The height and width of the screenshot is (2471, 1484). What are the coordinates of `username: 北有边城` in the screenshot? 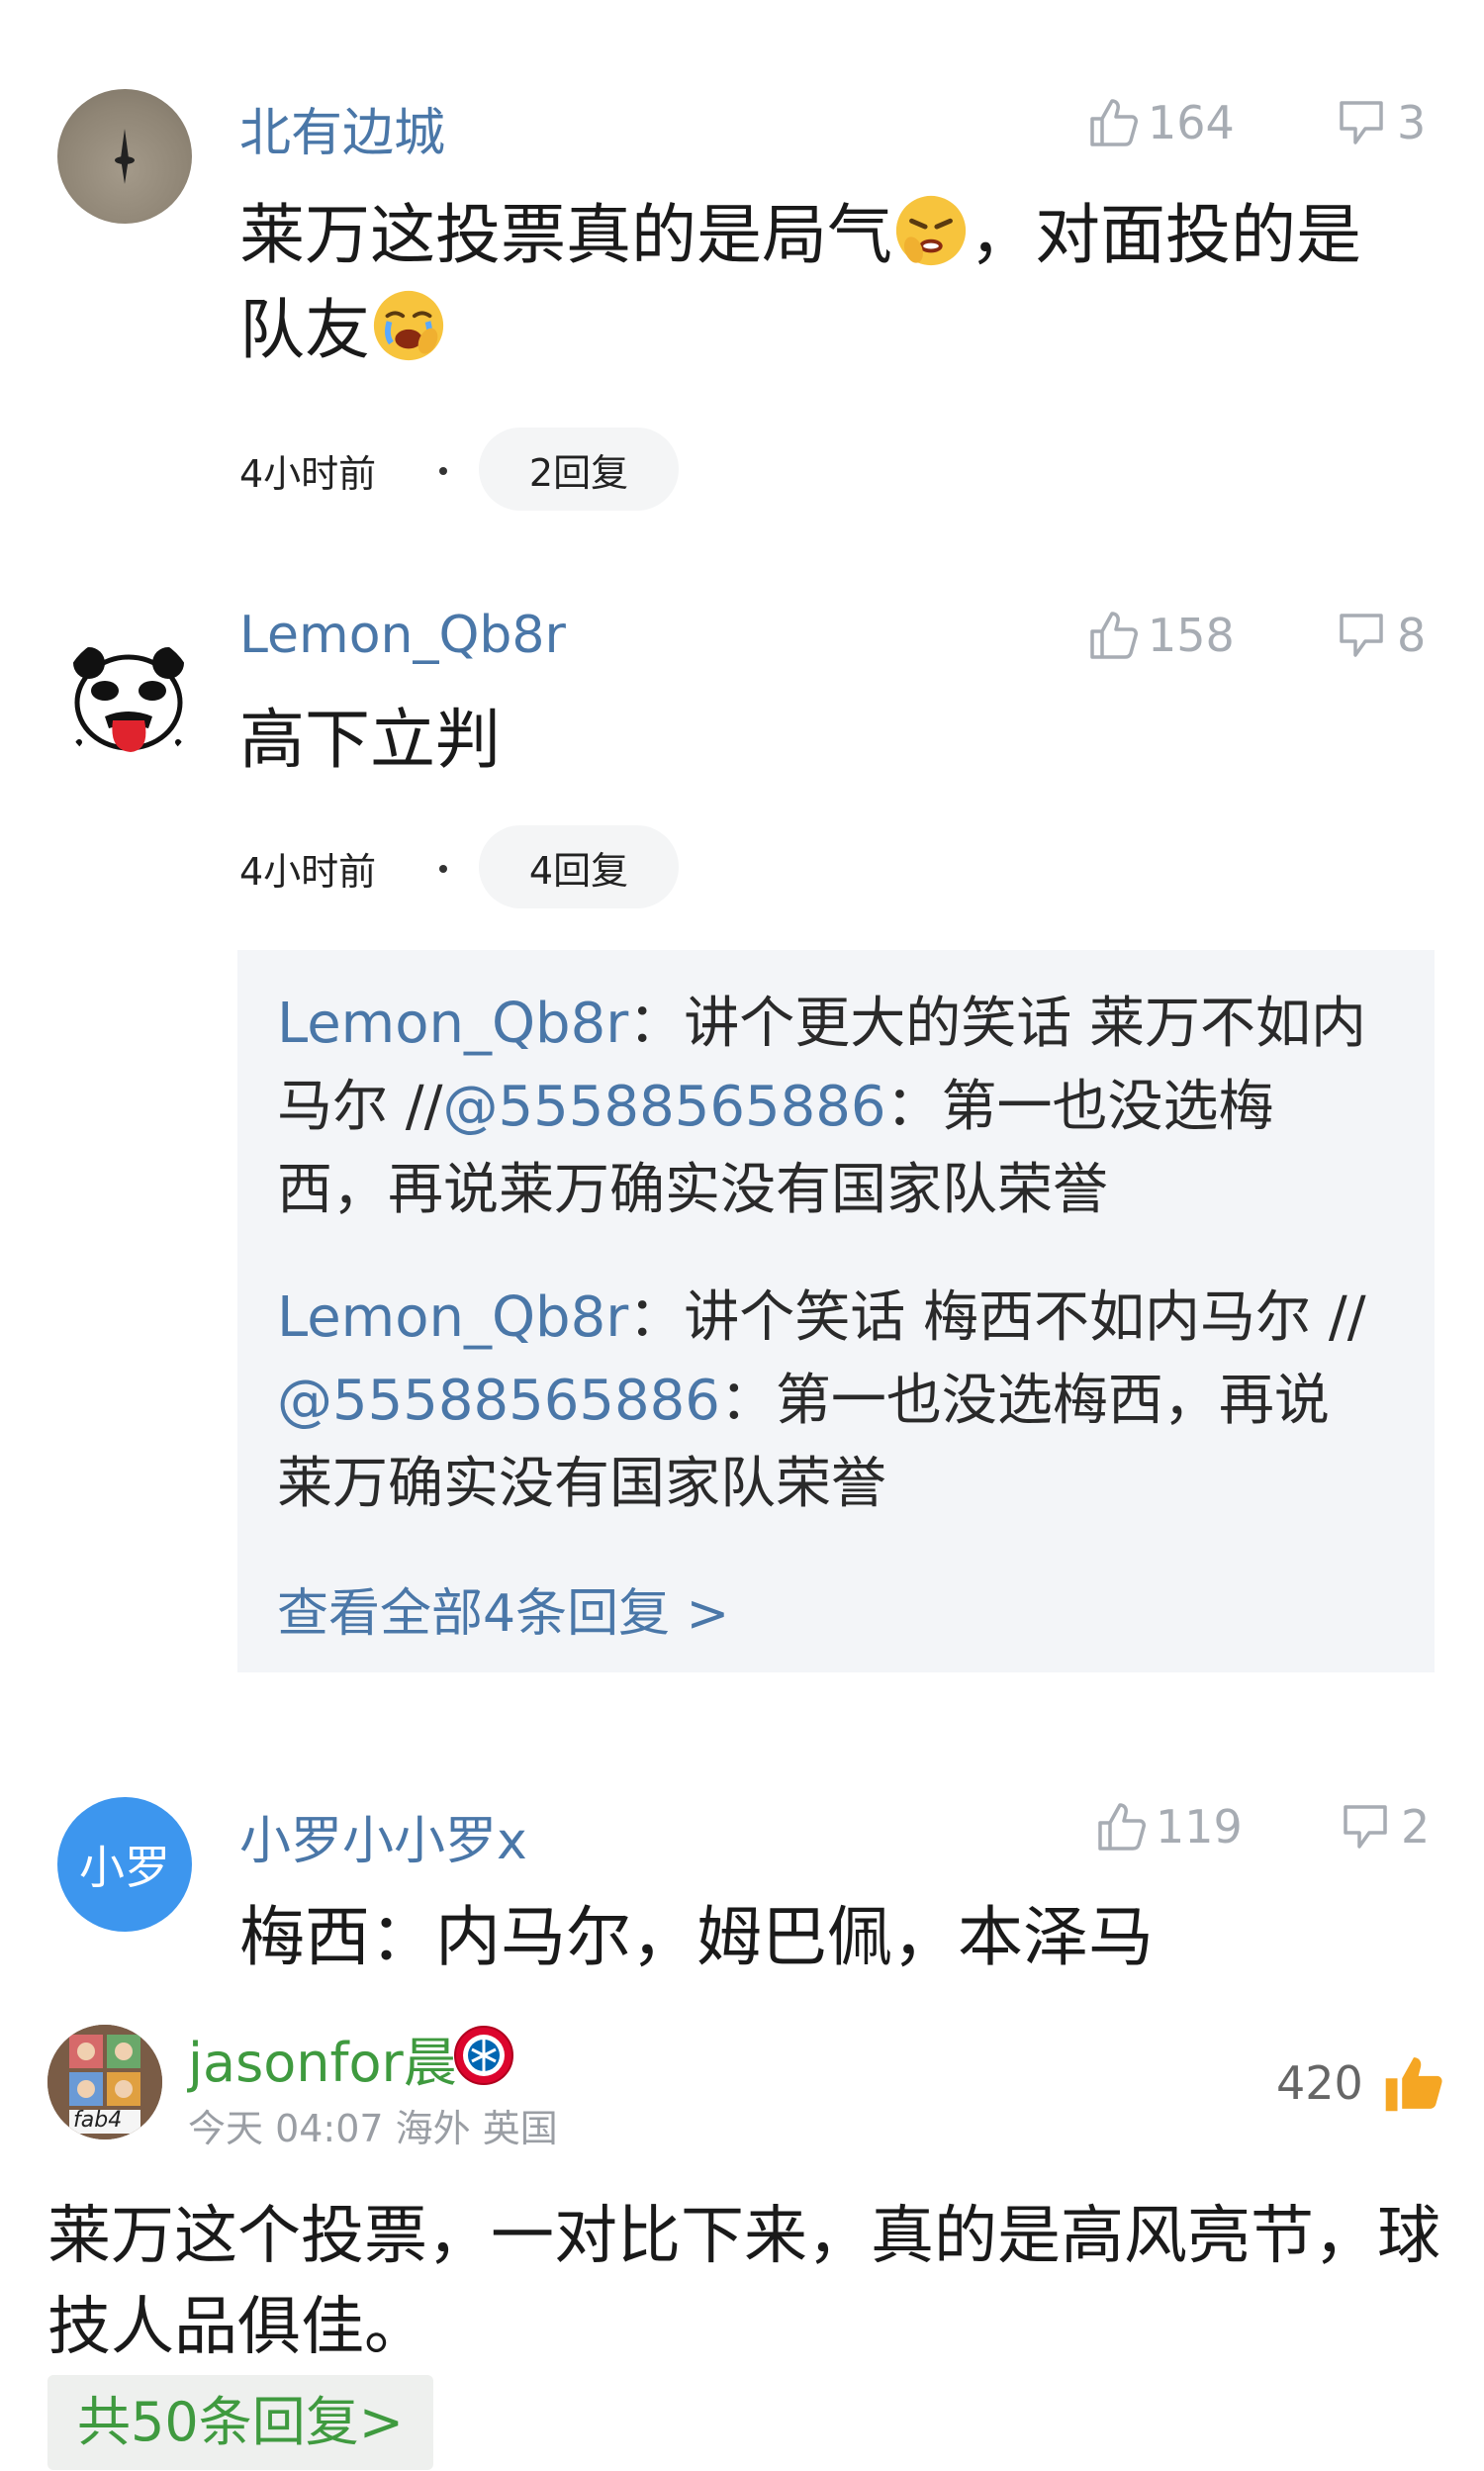 It's located at (342, 128).